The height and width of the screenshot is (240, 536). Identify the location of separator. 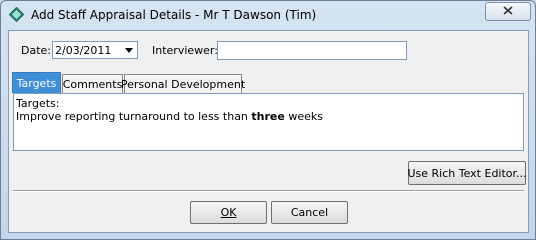
(268, 191).